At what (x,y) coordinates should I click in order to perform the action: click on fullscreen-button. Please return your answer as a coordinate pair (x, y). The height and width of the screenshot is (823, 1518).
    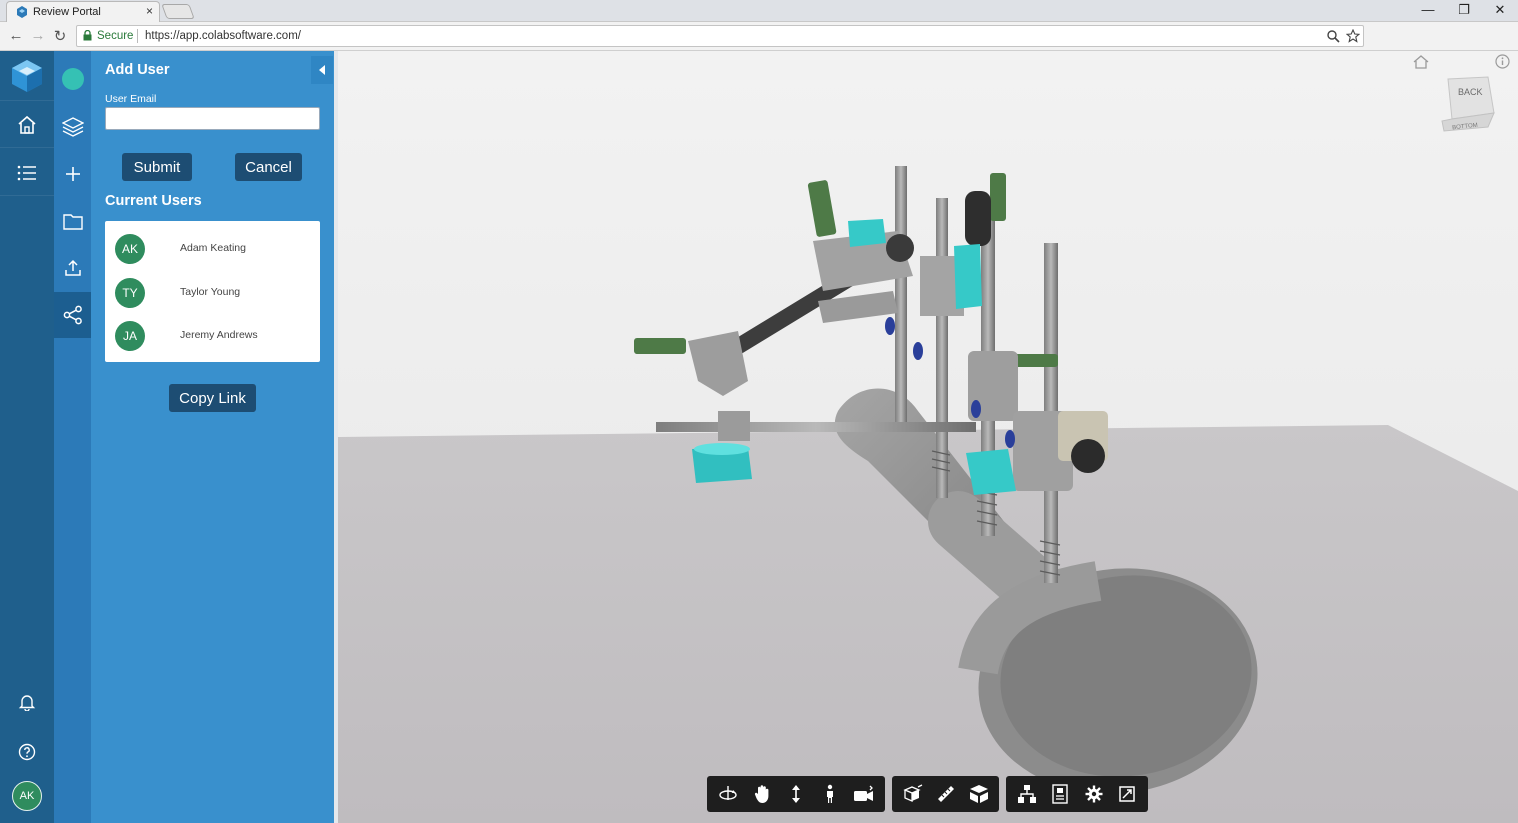
    Looking at the image, I should click on (1128, 794).